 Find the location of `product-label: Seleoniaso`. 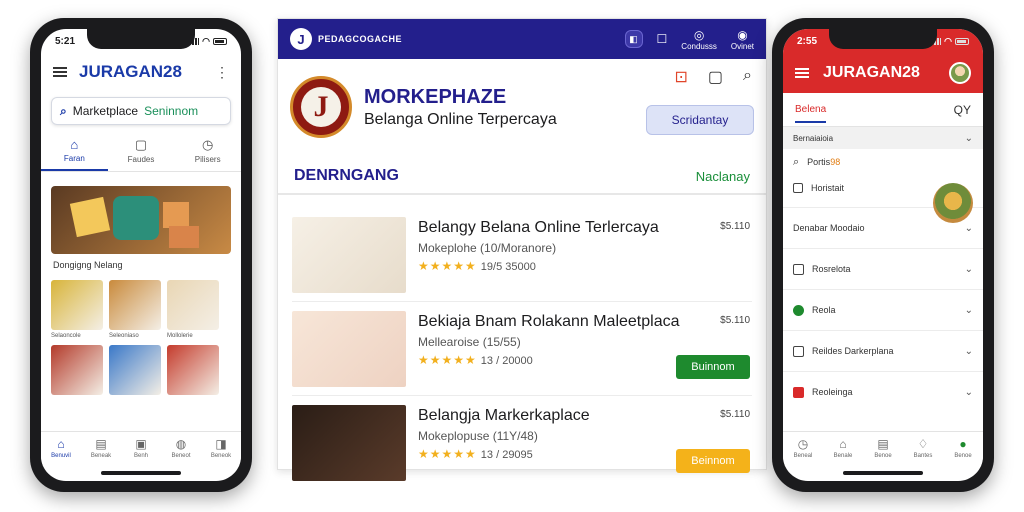

product-label: Seleoniaso is located at coordinates (124, 336).